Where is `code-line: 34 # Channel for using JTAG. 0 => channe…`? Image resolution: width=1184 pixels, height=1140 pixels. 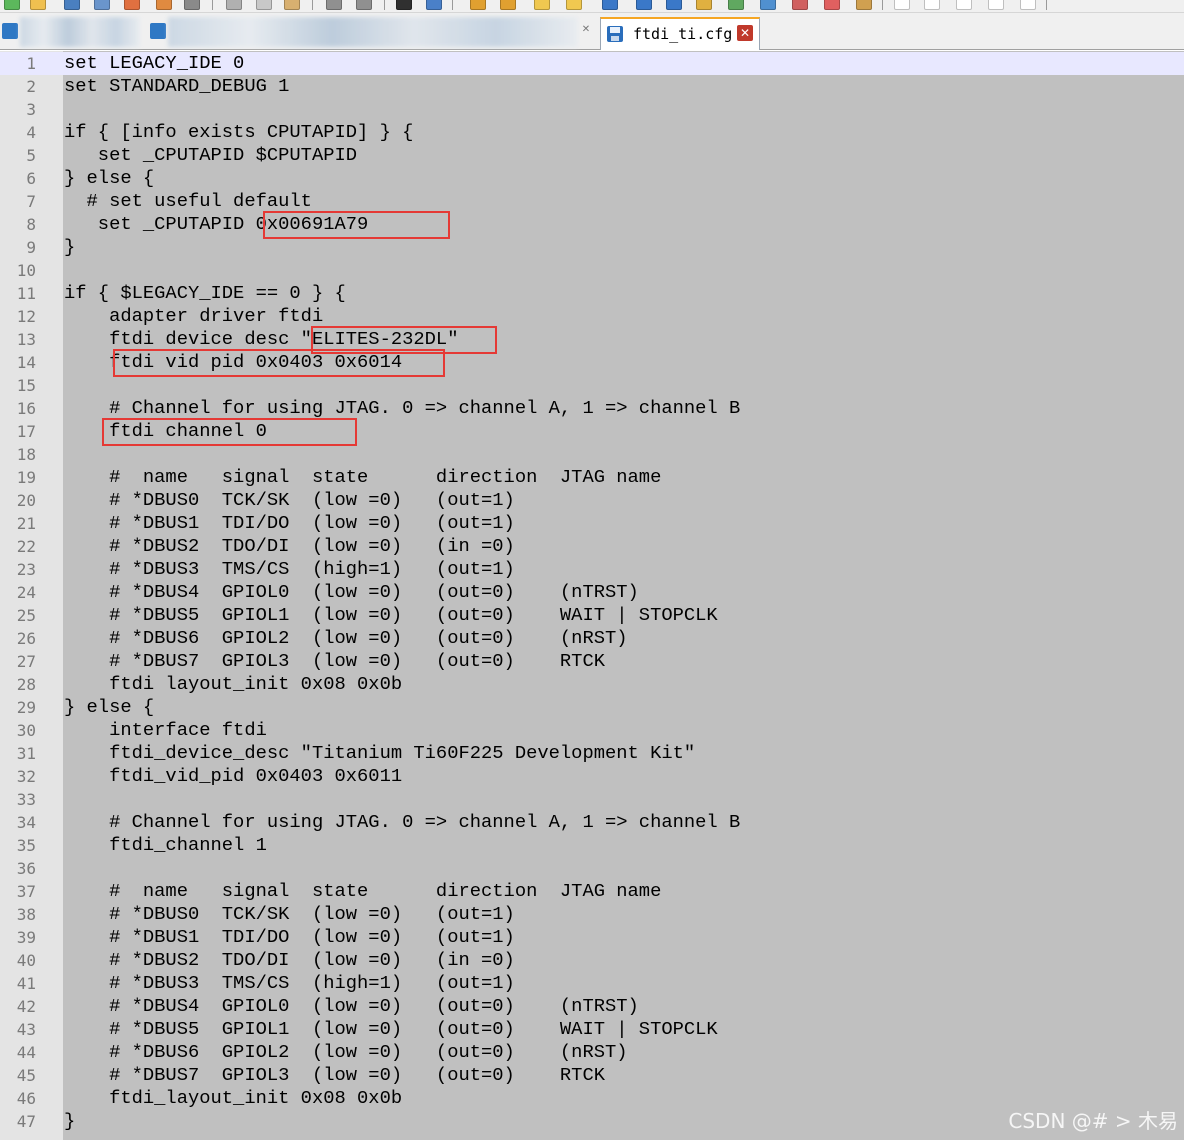 code-line: 34 # Channel for using JTAG. 0 => channe… is located at coordinates (592, 822).